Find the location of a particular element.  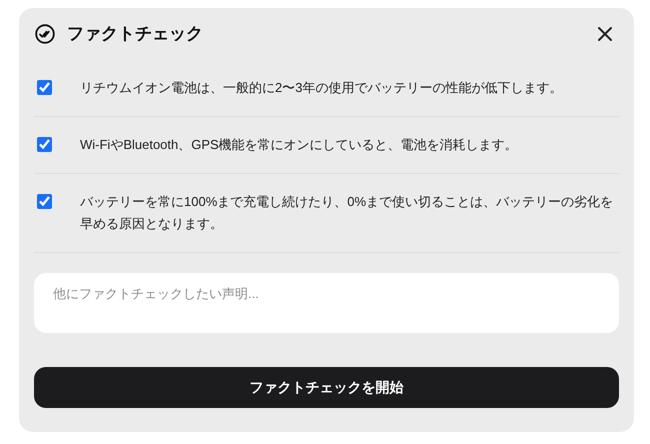

start-fact-check-button: ファクトチェックを開始 is located at coordinates (326, 387).